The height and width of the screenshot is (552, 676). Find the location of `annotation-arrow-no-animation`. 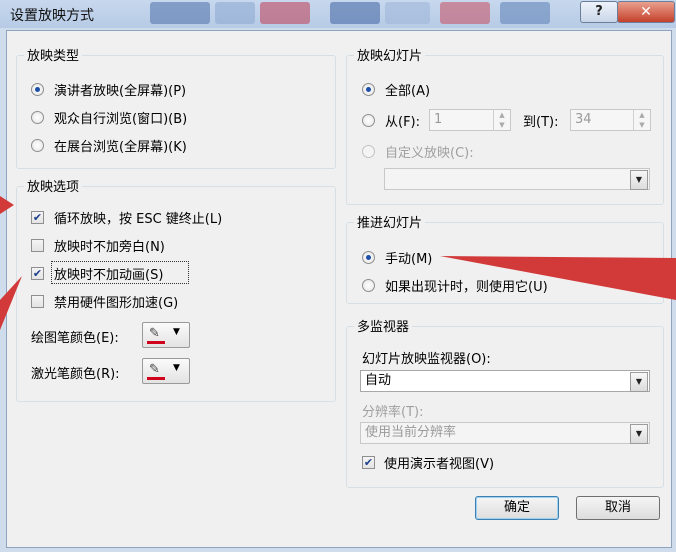

annotation-arrow-no-animation is located at coordinates (11, 303).